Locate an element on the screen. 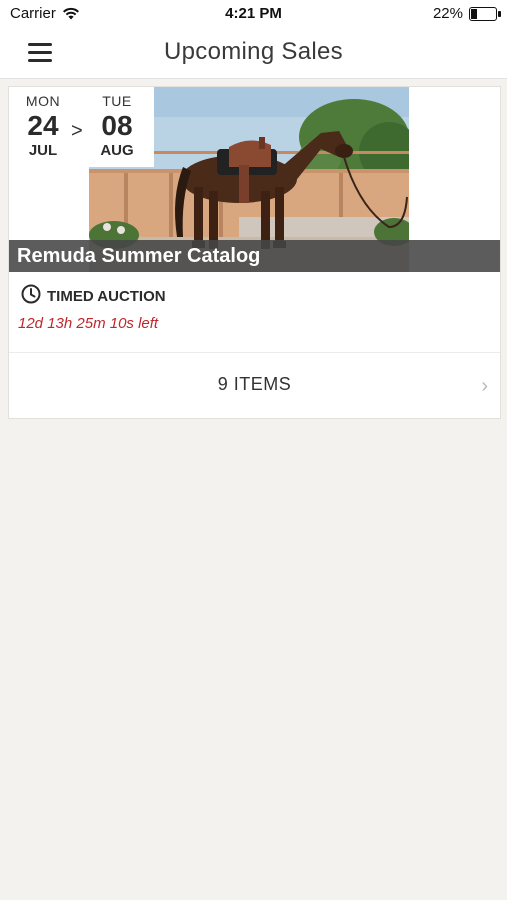 The width and height of the screenshot is (507, 900). items-button: 9 ITEMS › is located at coordinates (254, 385).